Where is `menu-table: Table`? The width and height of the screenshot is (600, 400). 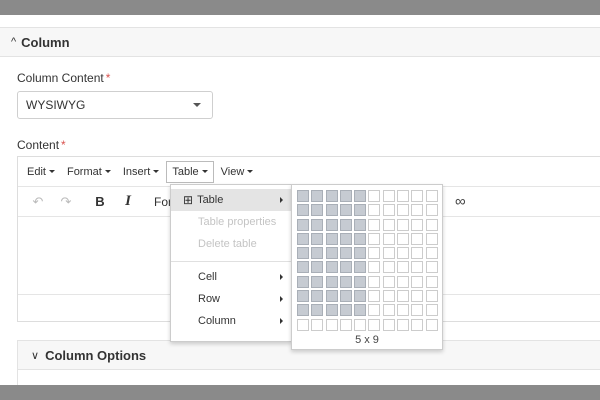 menu-table: Table is located at coordinates (190, 171).